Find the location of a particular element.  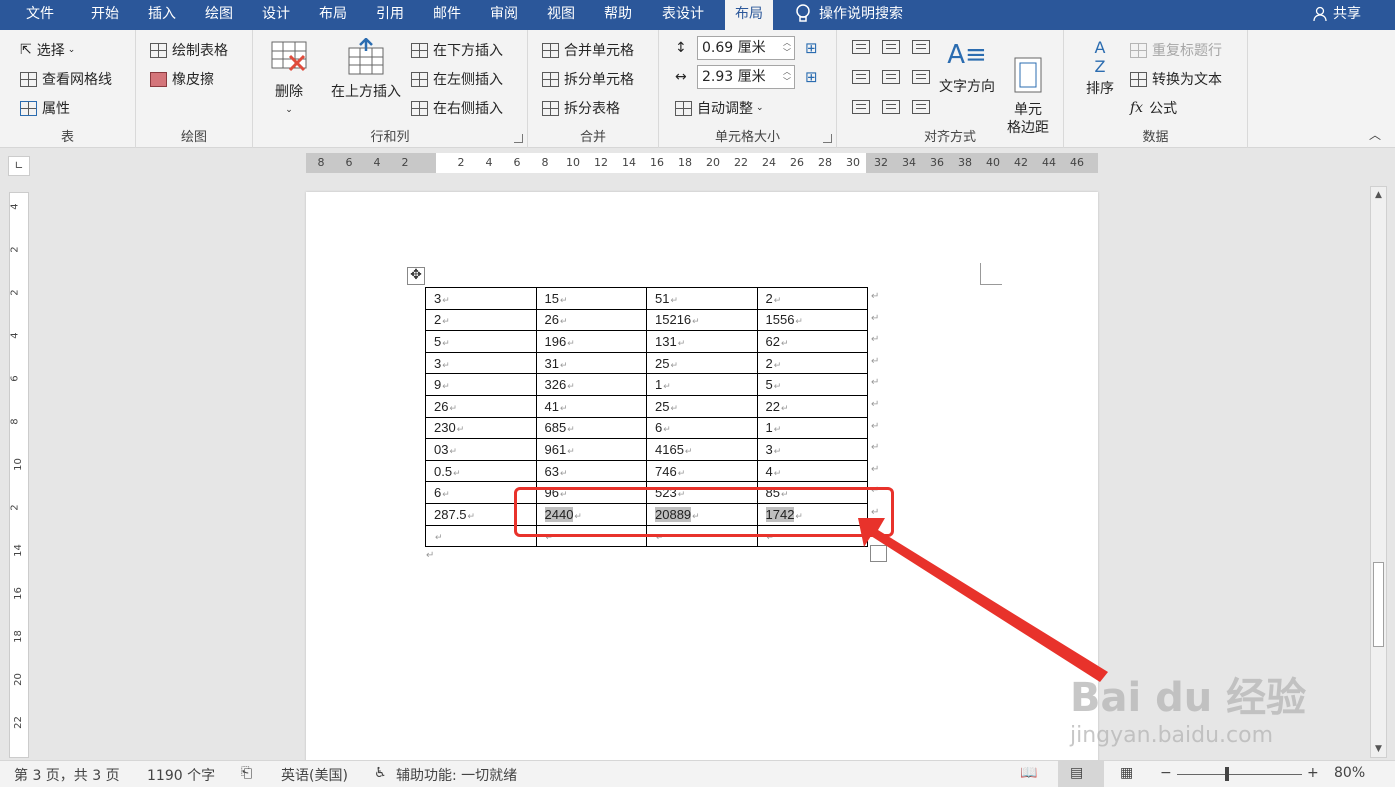

align-middle-center-icon is located at coordinates (891, 77).